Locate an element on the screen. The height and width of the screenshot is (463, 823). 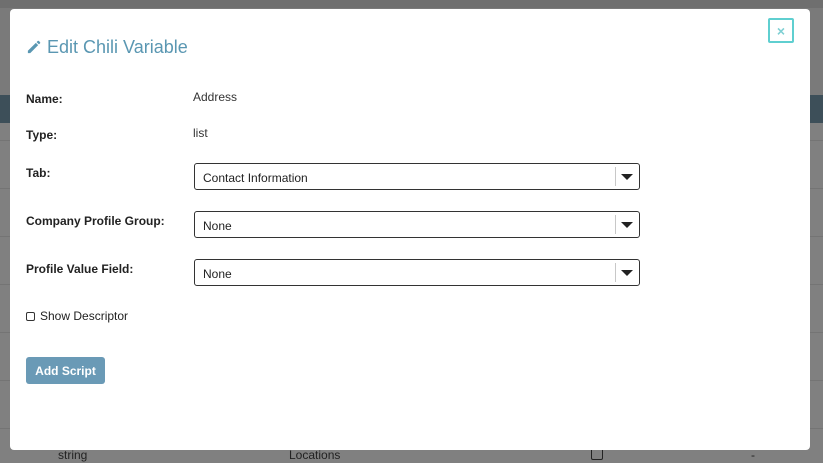
company-profile-group-value: None is located at coordinates (217, 226).